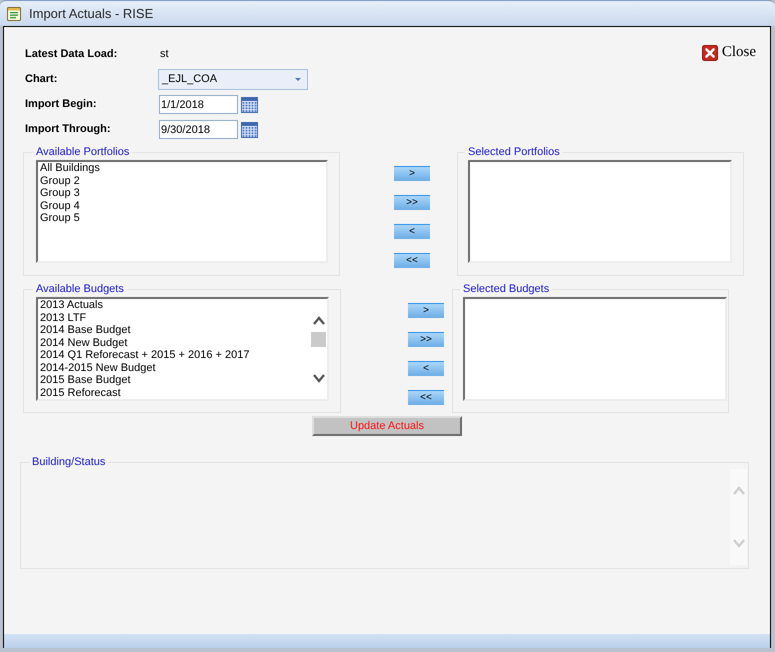 The image size is (775, 652). Describe the element at coordinates (174, 342) in the screenshot. I see `list-item: 2014 New Budget` at that location.